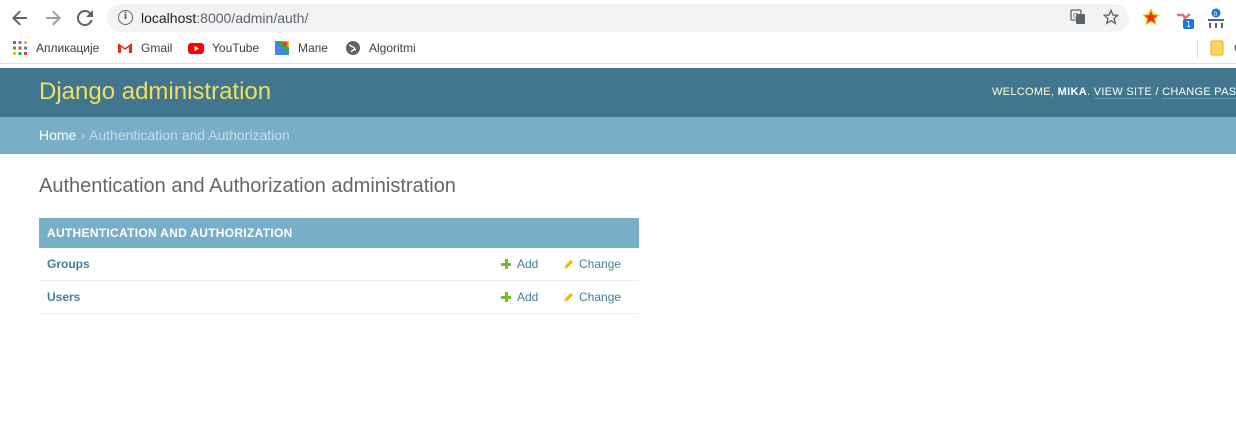 Image resolution: width=1236 pixels, height=444 pixels. Describe the element at coordinates (353, 48) in the screenshot. I see `globe-icon` at that location.